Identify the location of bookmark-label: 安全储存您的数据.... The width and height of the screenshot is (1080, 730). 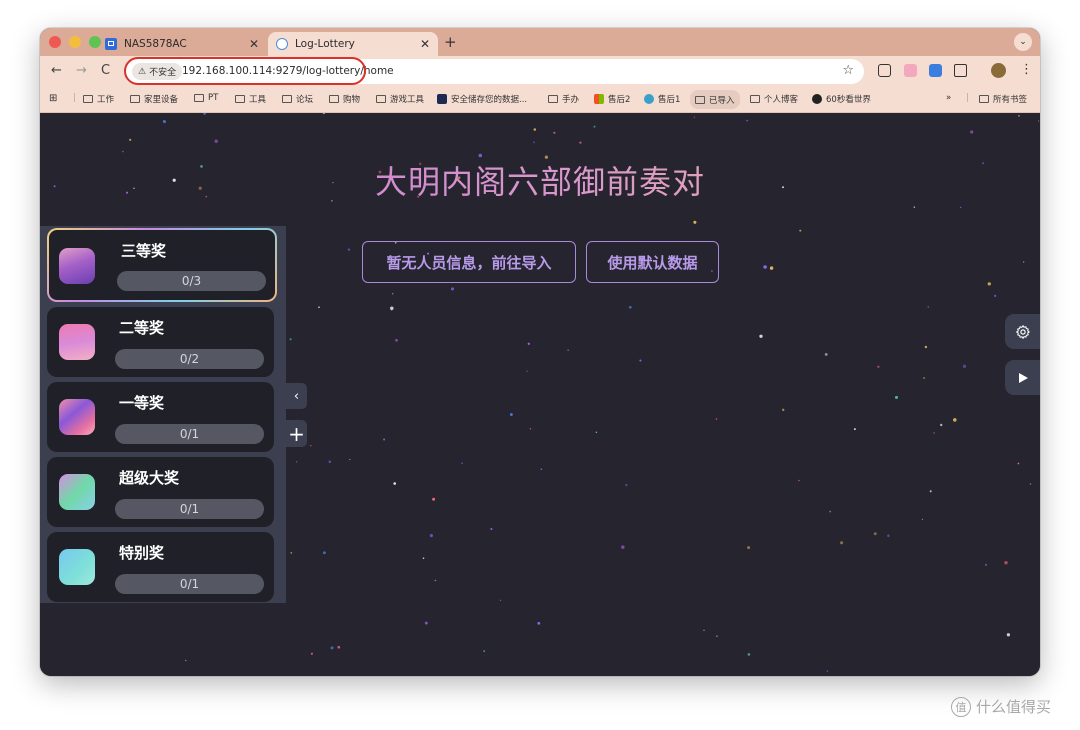
(489, 100).